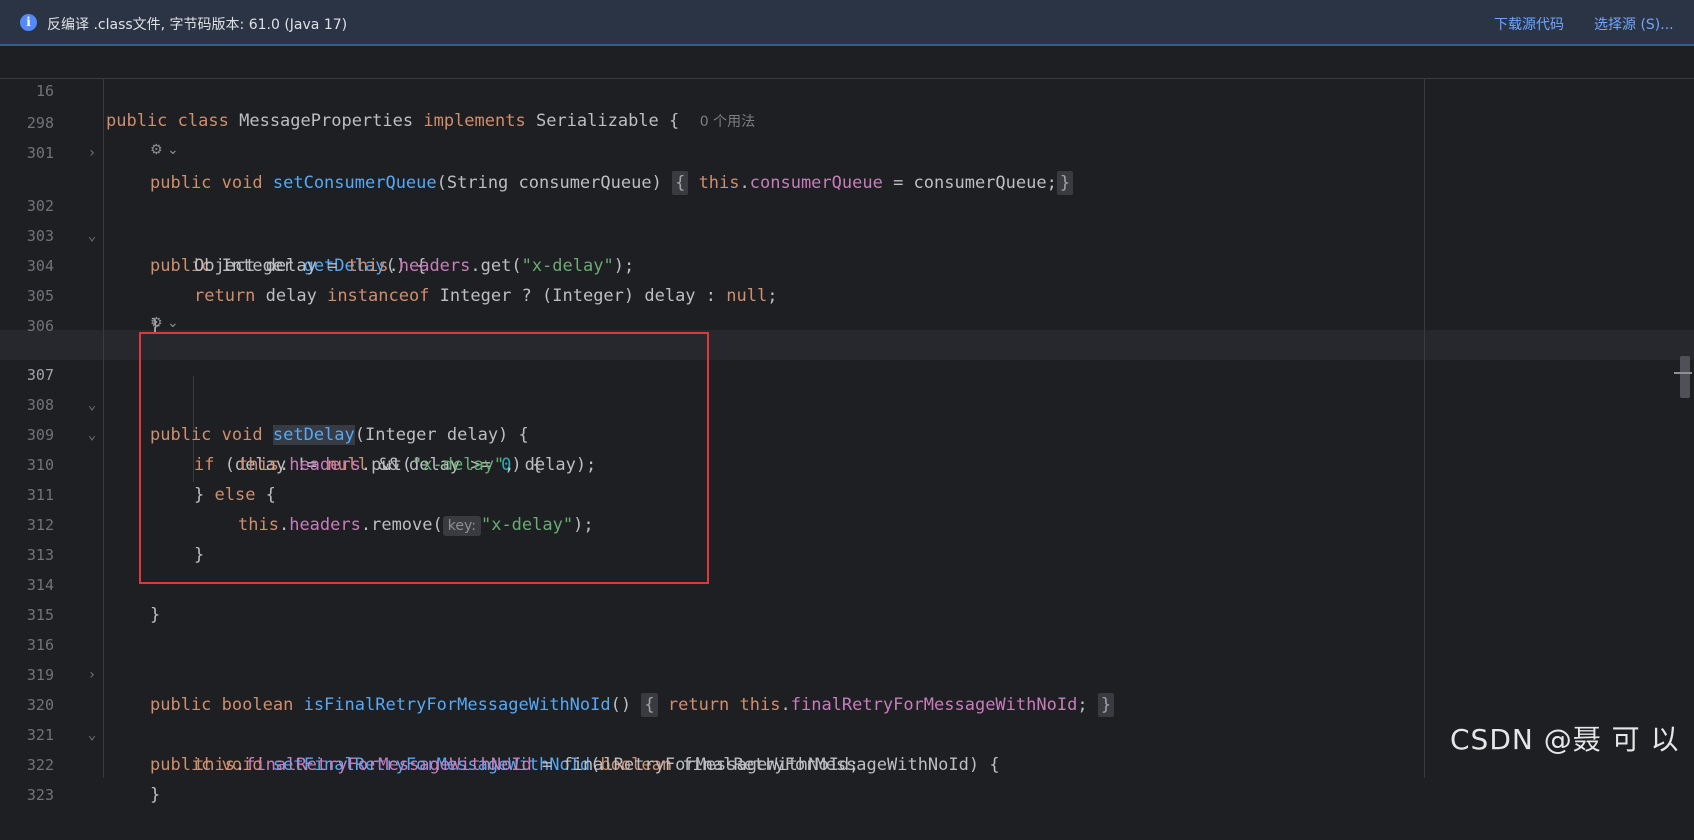 This screenshot has height=840, width=1694. Describe the element at coordinates (155, 795) in the screenshot. I see `code-text: }` at that location.